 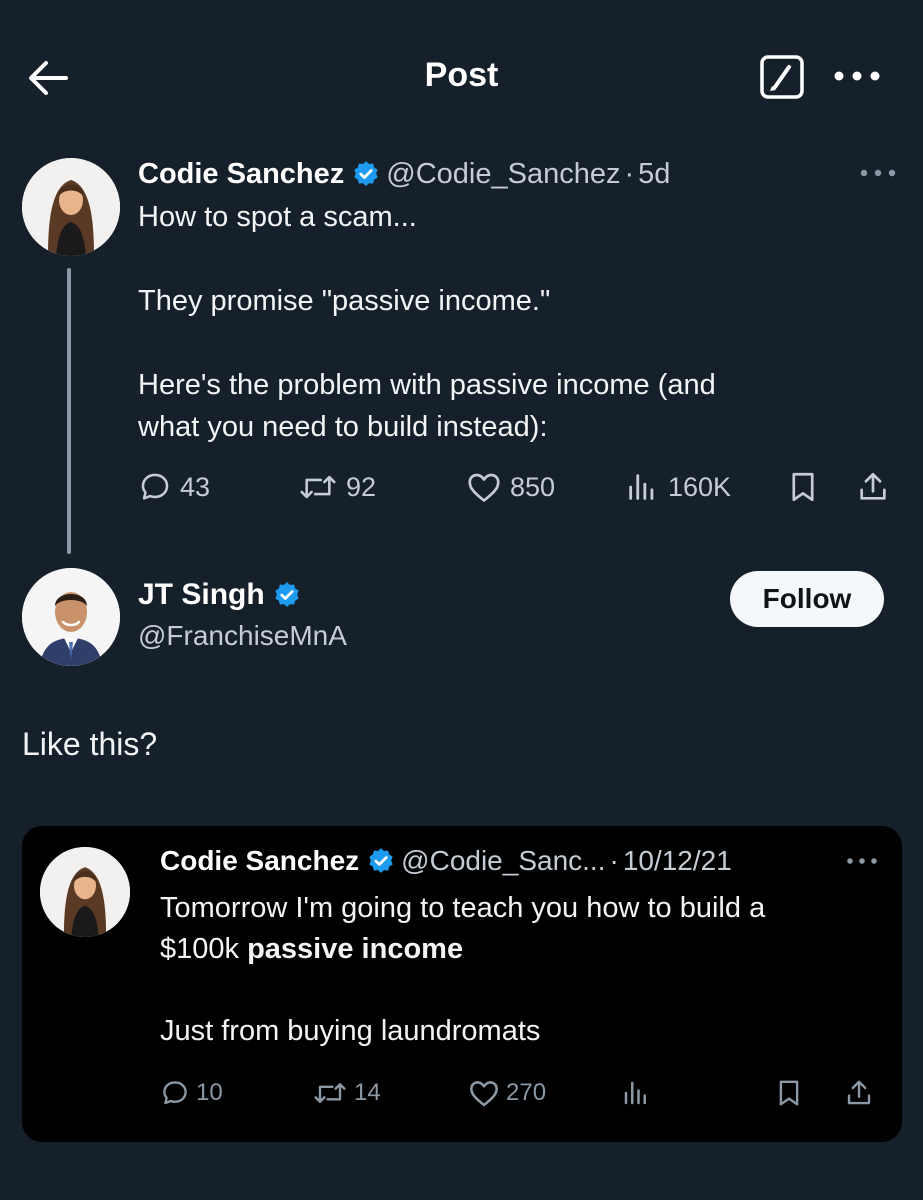 I want to click on author-name: JT Singh, so click(x=201, y=595).